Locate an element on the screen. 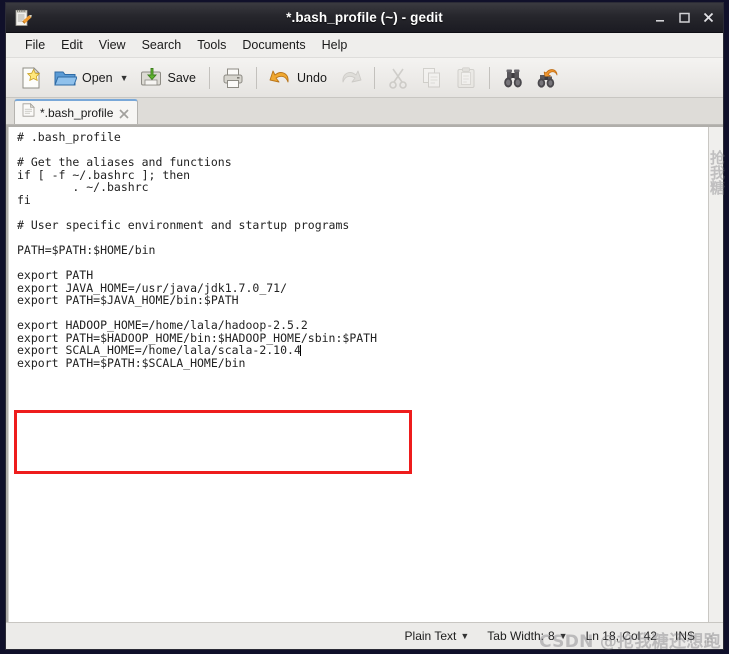  find-button is located at coordinates (513, 77).